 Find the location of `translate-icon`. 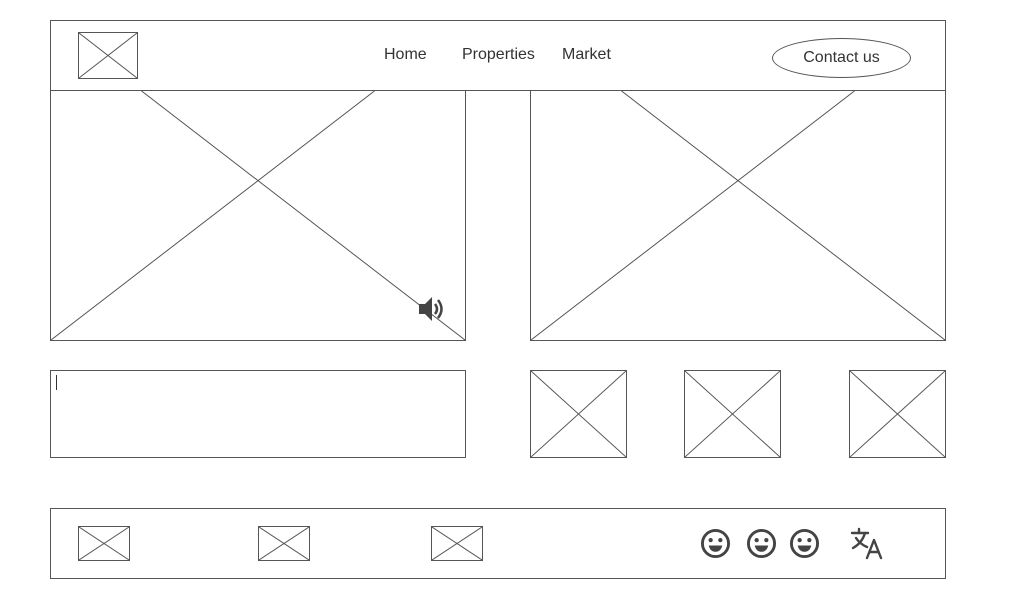

translate-icon is located at coordinates (867, 544).